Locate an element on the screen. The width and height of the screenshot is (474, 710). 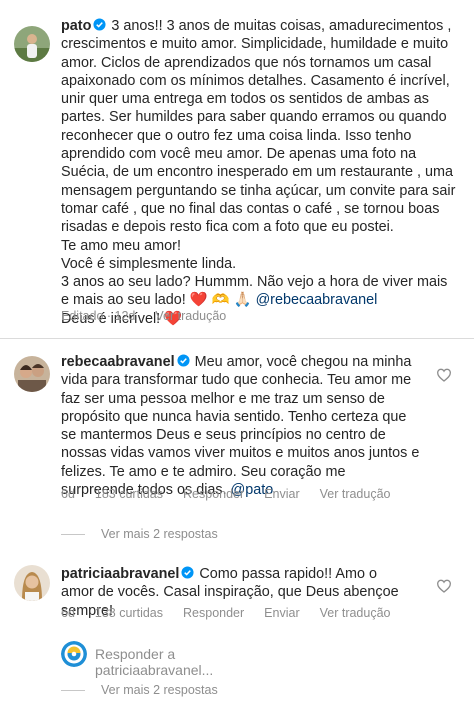
own-avatar is located at coordinates (74, 654).